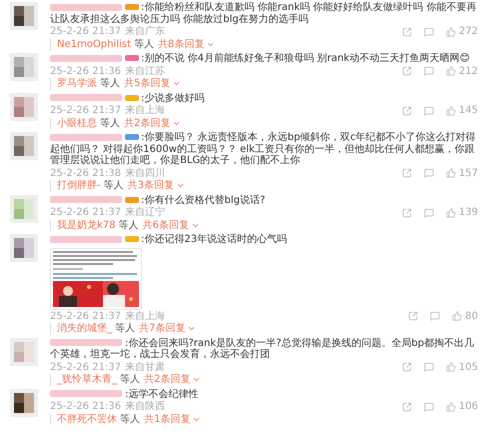  What do you see at coordinates (145, 367) in the screenshot?
I see `comment-location: 来自甘肃` at bounding box center [145, 367].